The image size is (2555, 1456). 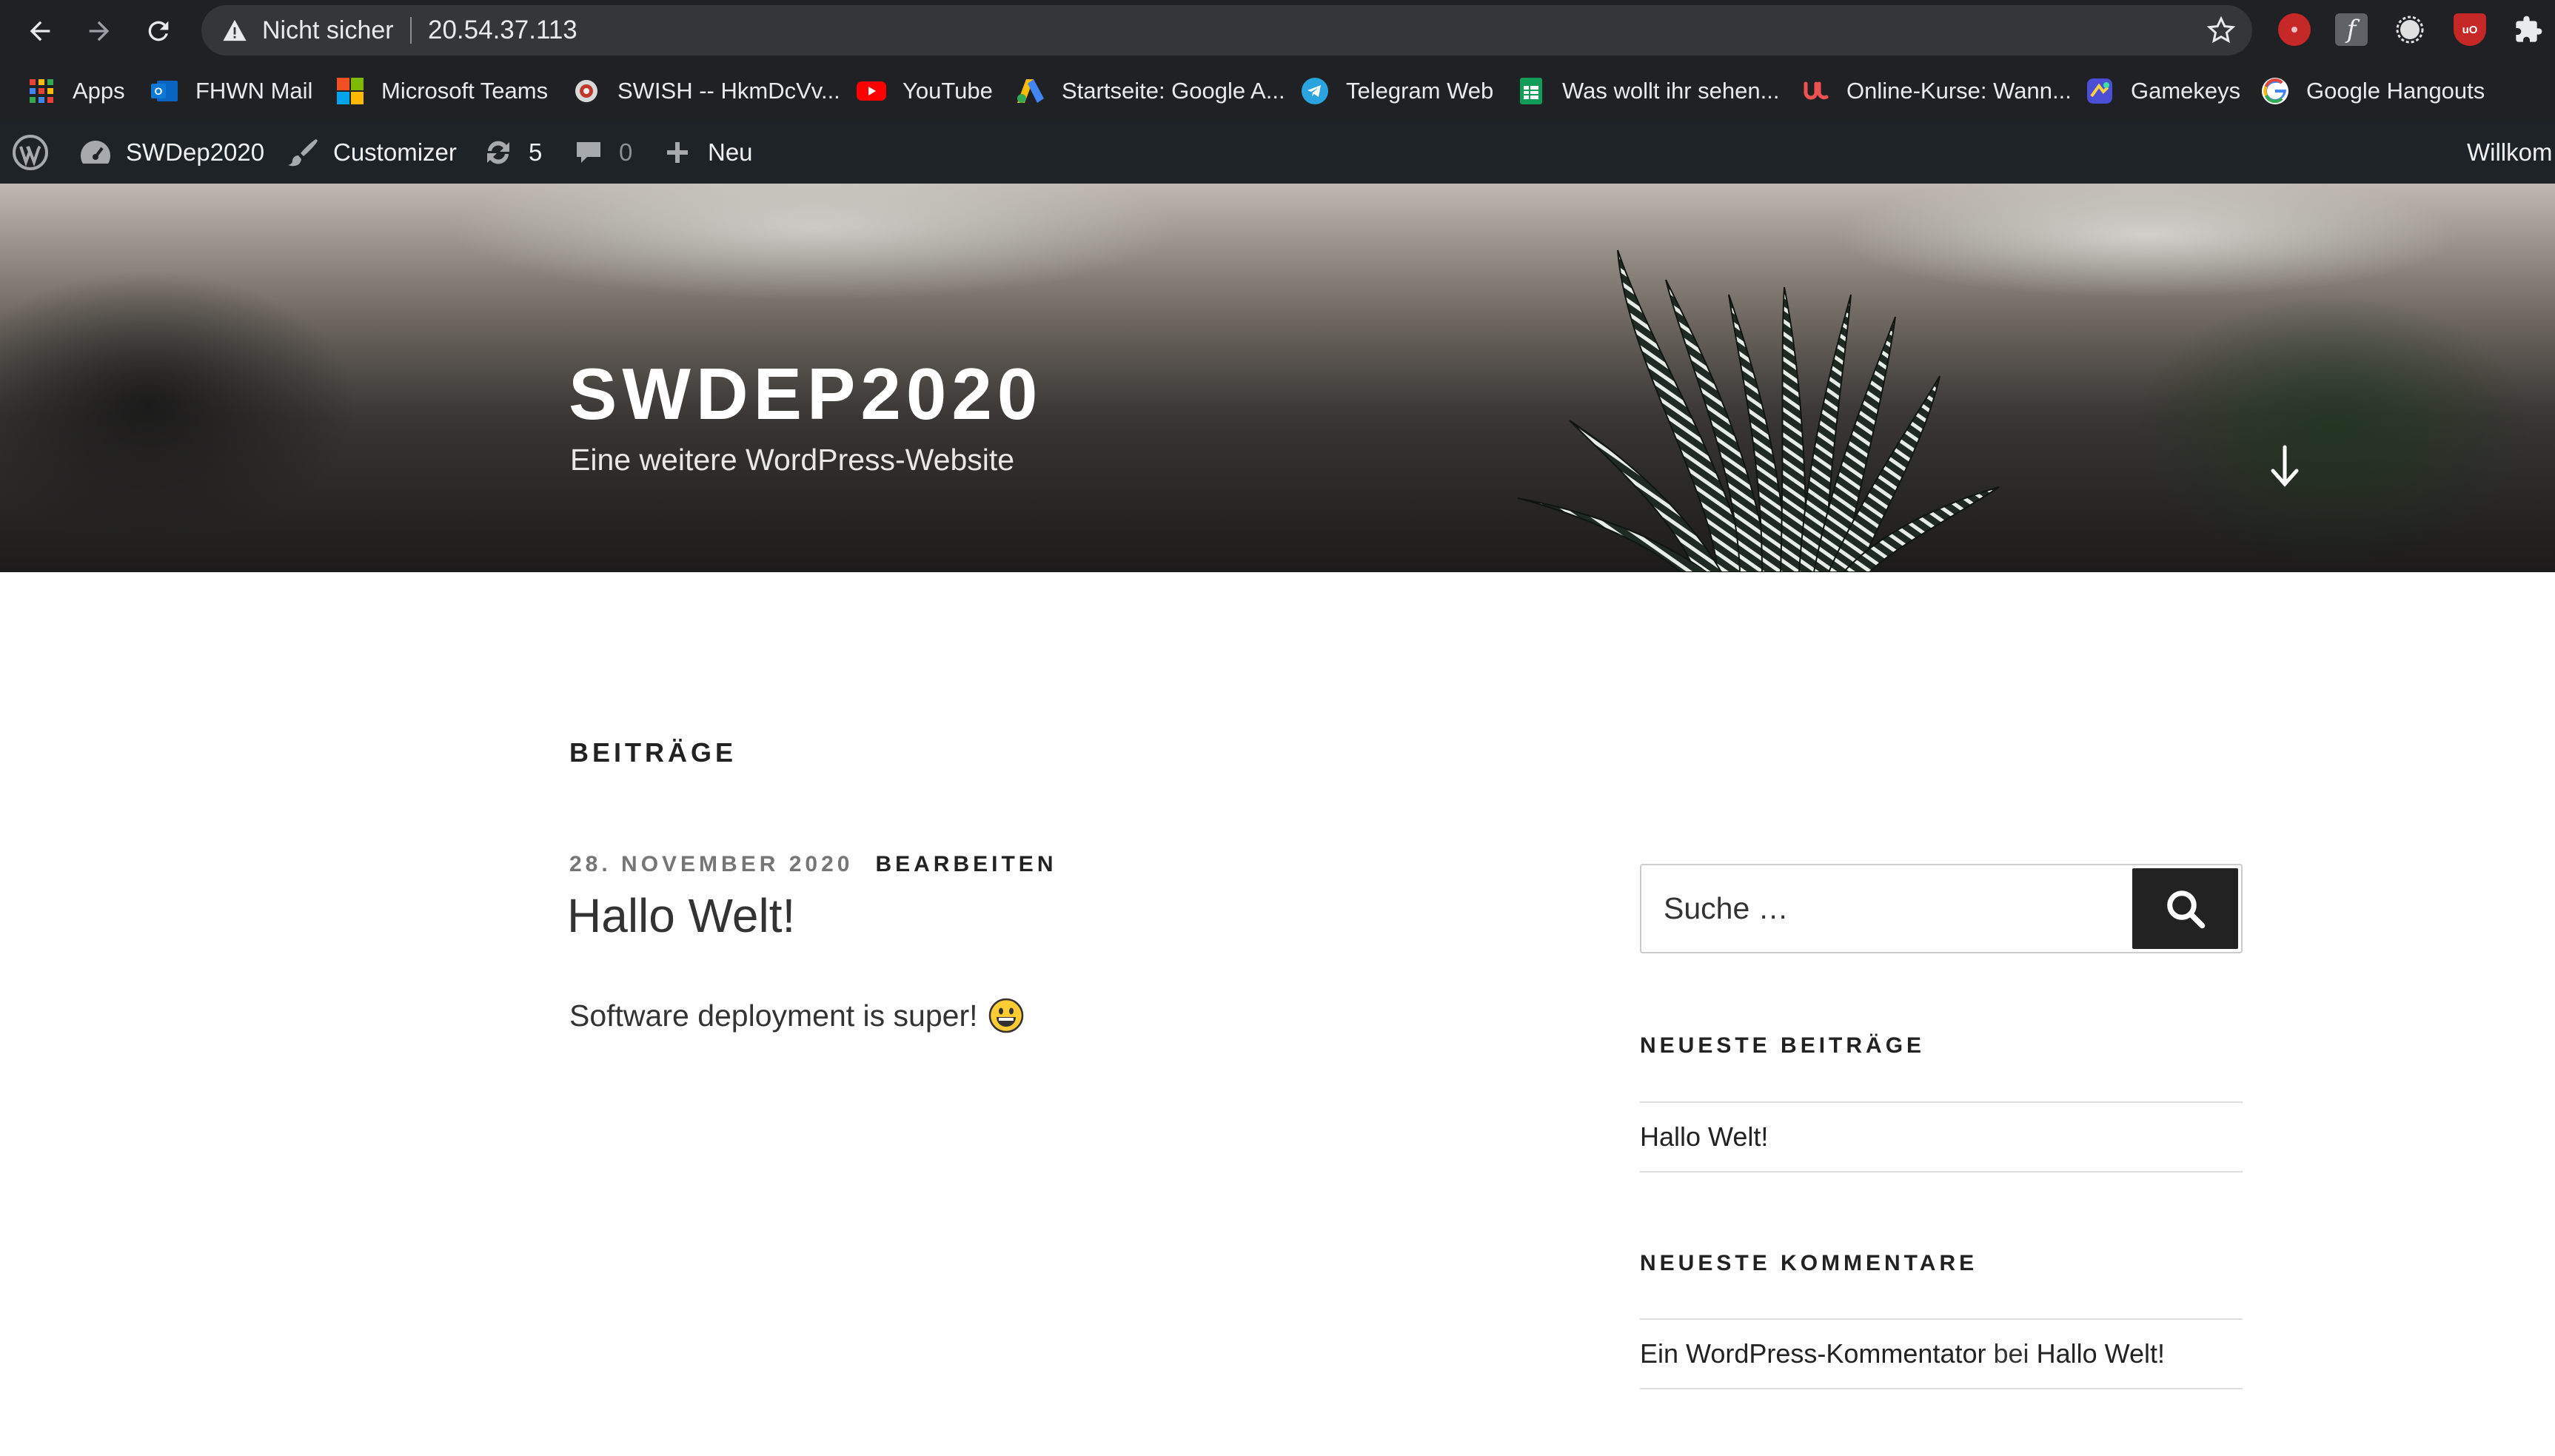 What do you see at coordinates (1783, 1045) in the screenshot?
I see `recent-posts-title: NEUESTE BEITRÄGE` at bounding box center [1783, 1045].